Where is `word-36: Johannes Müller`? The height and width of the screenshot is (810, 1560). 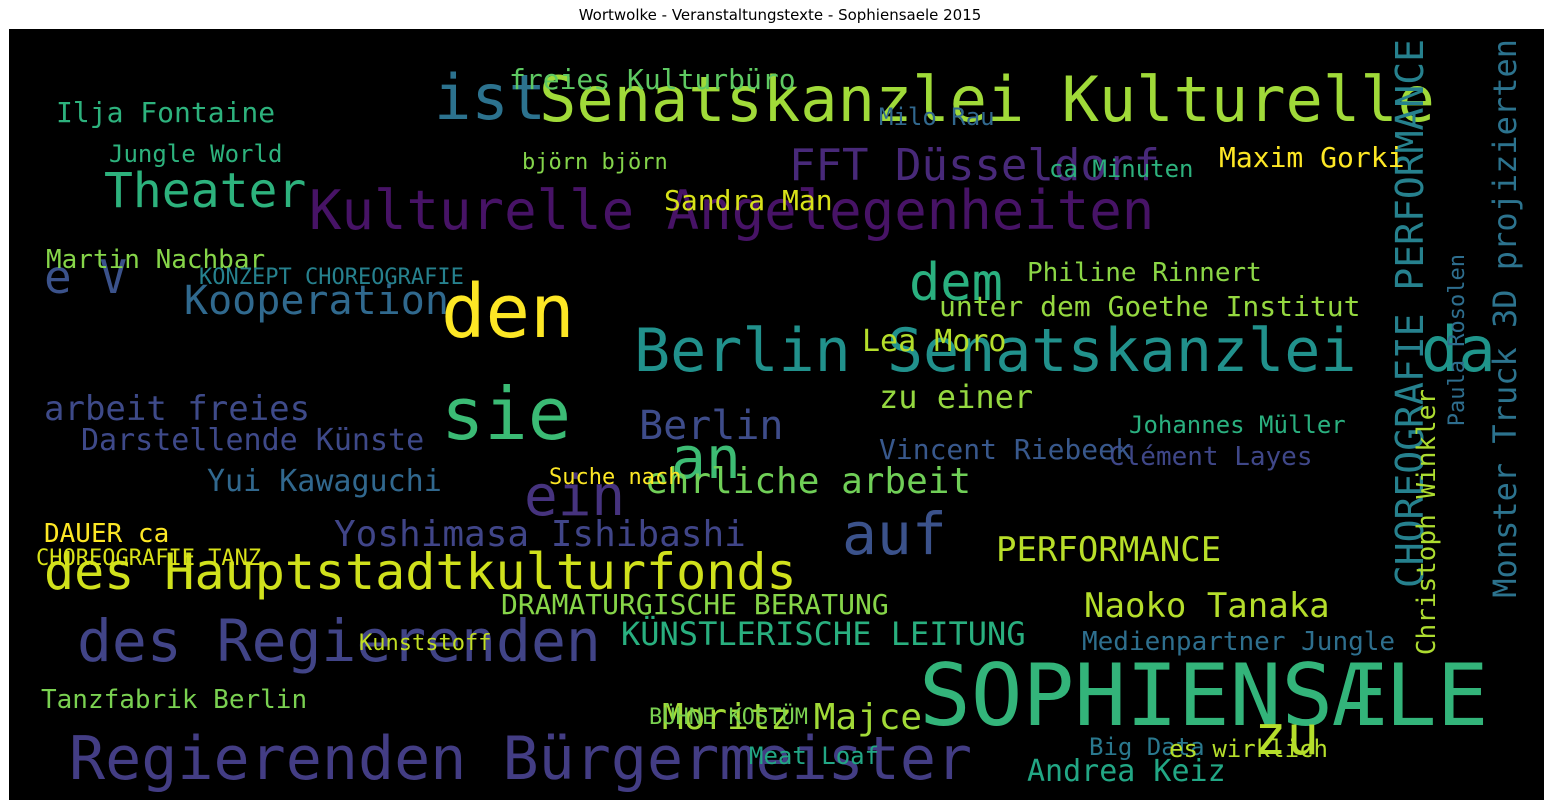
word-36: Johannes Müller is located at coordinates (1237, 425).